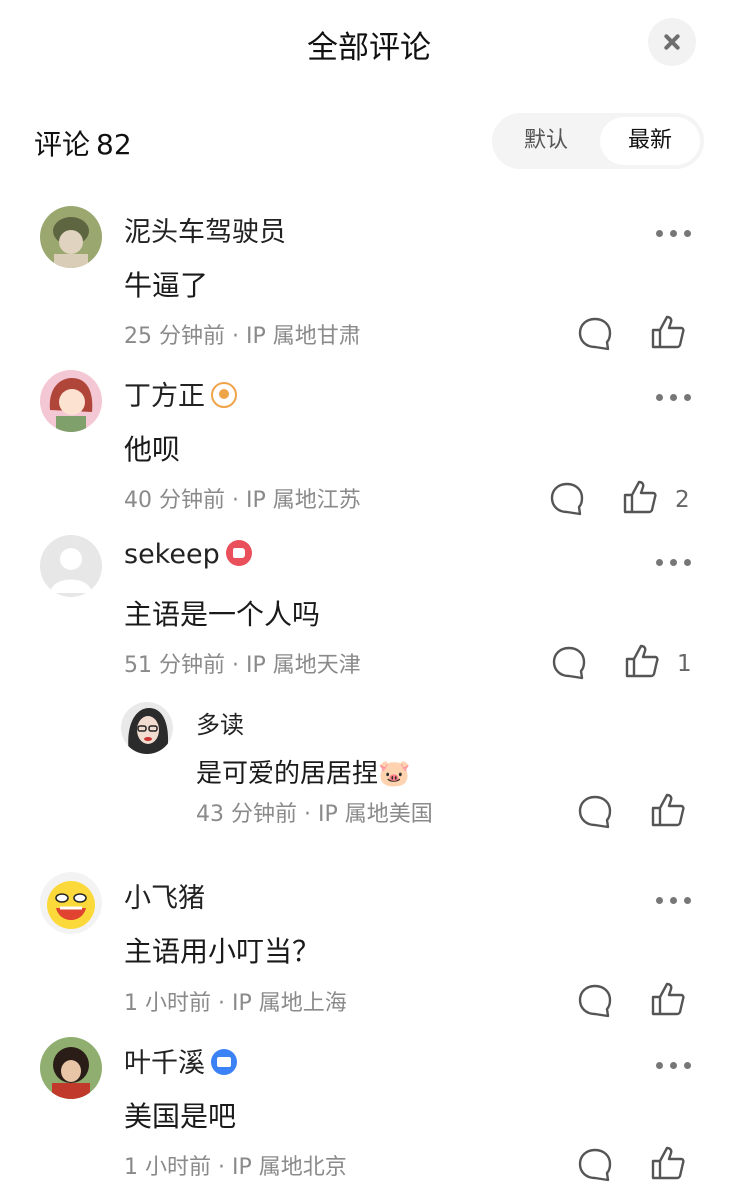 This screenshot has width=738, height=1200. Describe the element at coordinates (289, 1003) in the screenshot. I see `ip-location: IP 属地上海` at that location.